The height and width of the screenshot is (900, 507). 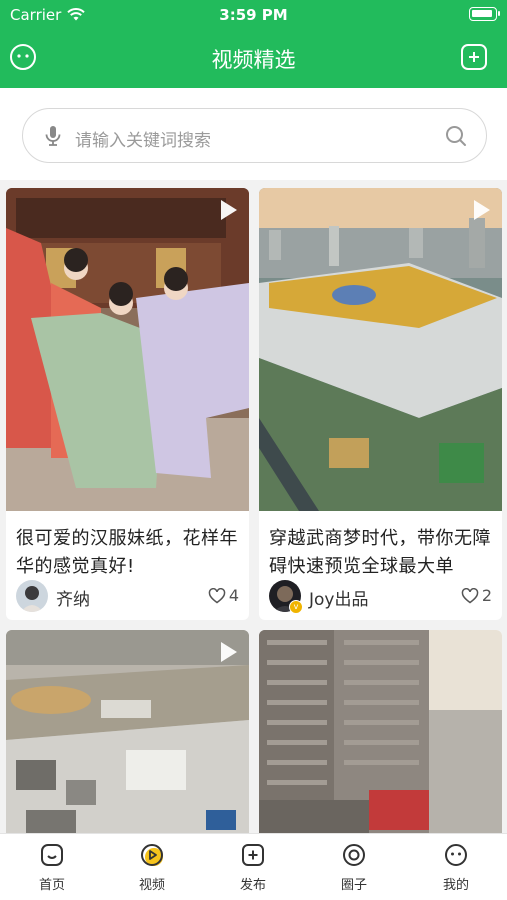 I want to click on profile-icon, so click(x=456, y=855).